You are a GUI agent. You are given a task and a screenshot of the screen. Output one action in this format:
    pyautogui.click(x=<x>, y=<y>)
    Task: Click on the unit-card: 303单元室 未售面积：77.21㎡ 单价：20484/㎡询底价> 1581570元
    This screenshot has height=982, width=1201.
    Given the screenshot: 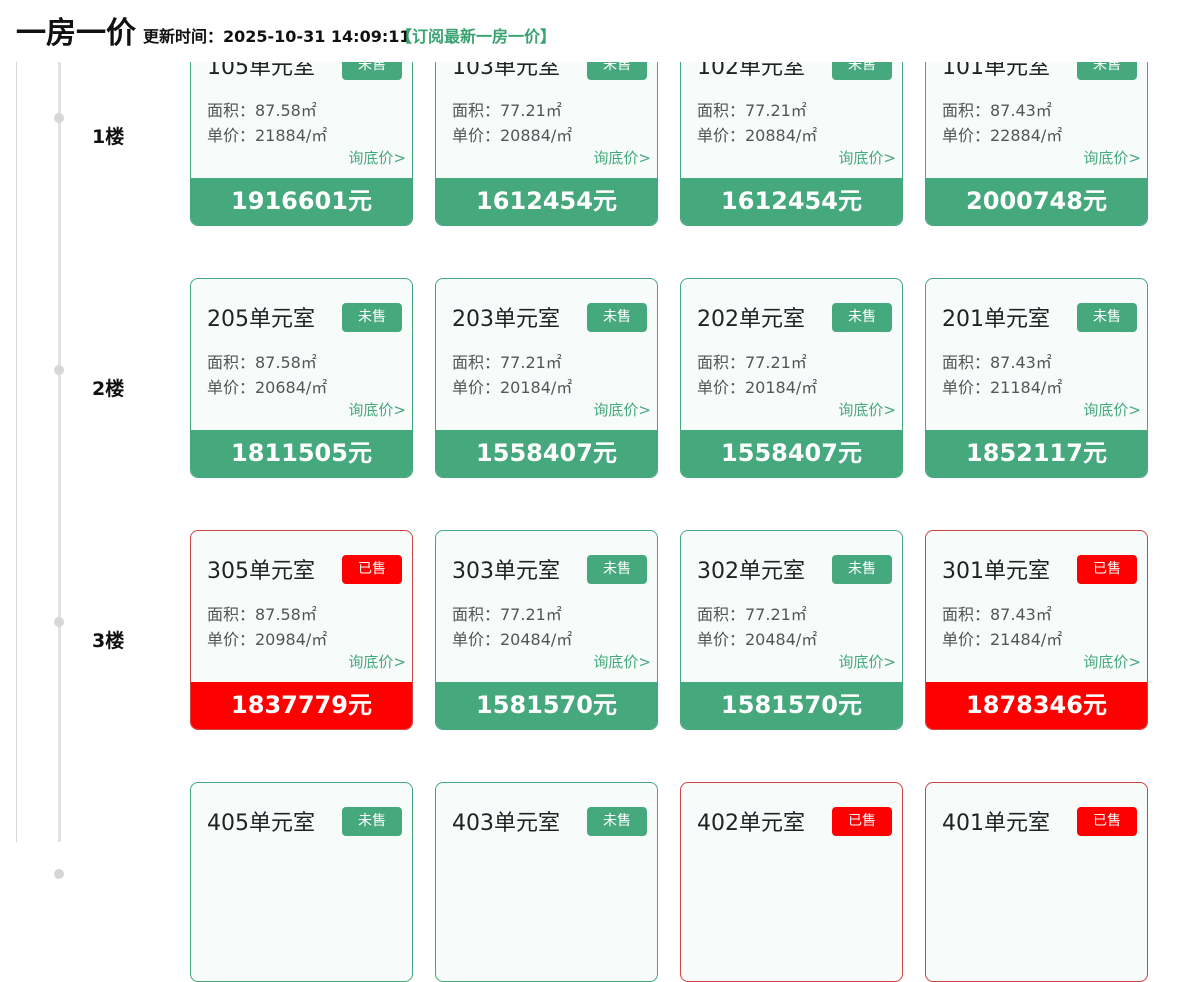 What is the action you would take?
    pyautogui.click(x=546, y=630)
    